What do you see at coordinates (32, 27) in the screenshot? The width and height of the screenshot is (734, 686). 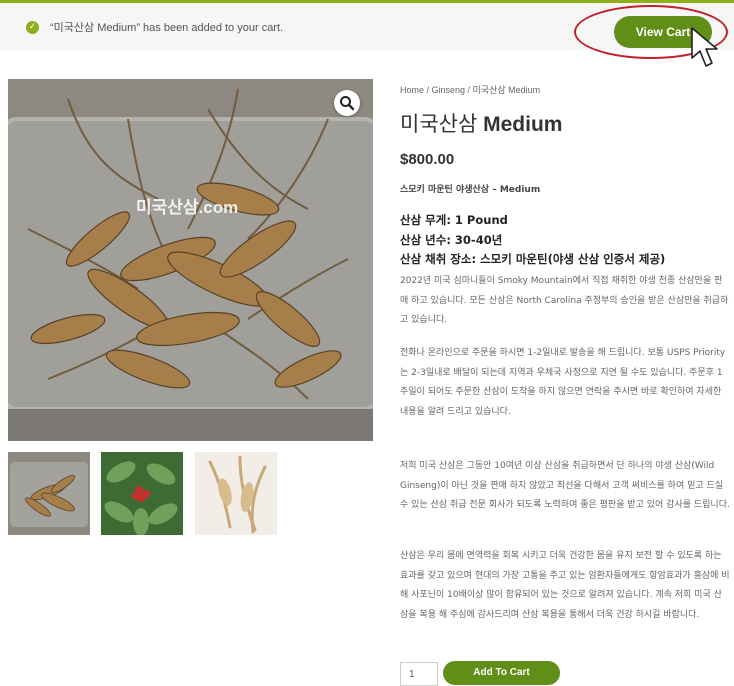 I see `check-circle-icon: ✓` at bounding box center [32, 27].